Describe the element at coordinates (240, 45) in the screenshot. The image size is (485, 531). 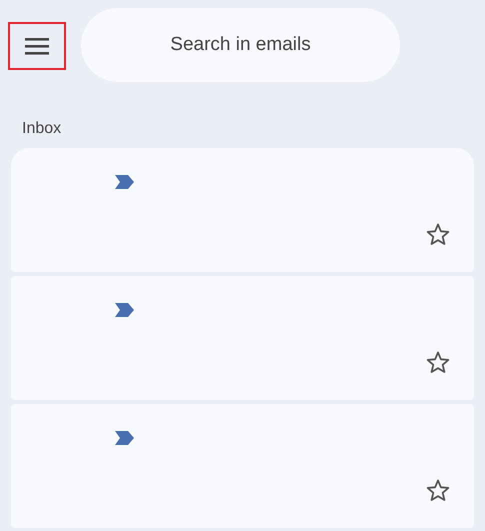
I see `search-field: Search in emails` at that location.